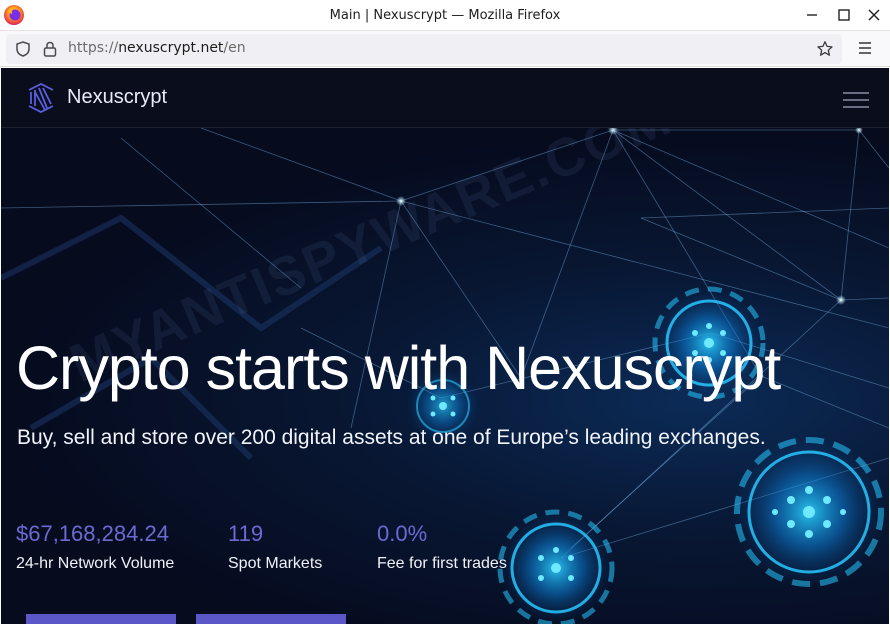  I want to click on navigation-toolbar: https://nexuscrypt.net/en, so click(445, 49).